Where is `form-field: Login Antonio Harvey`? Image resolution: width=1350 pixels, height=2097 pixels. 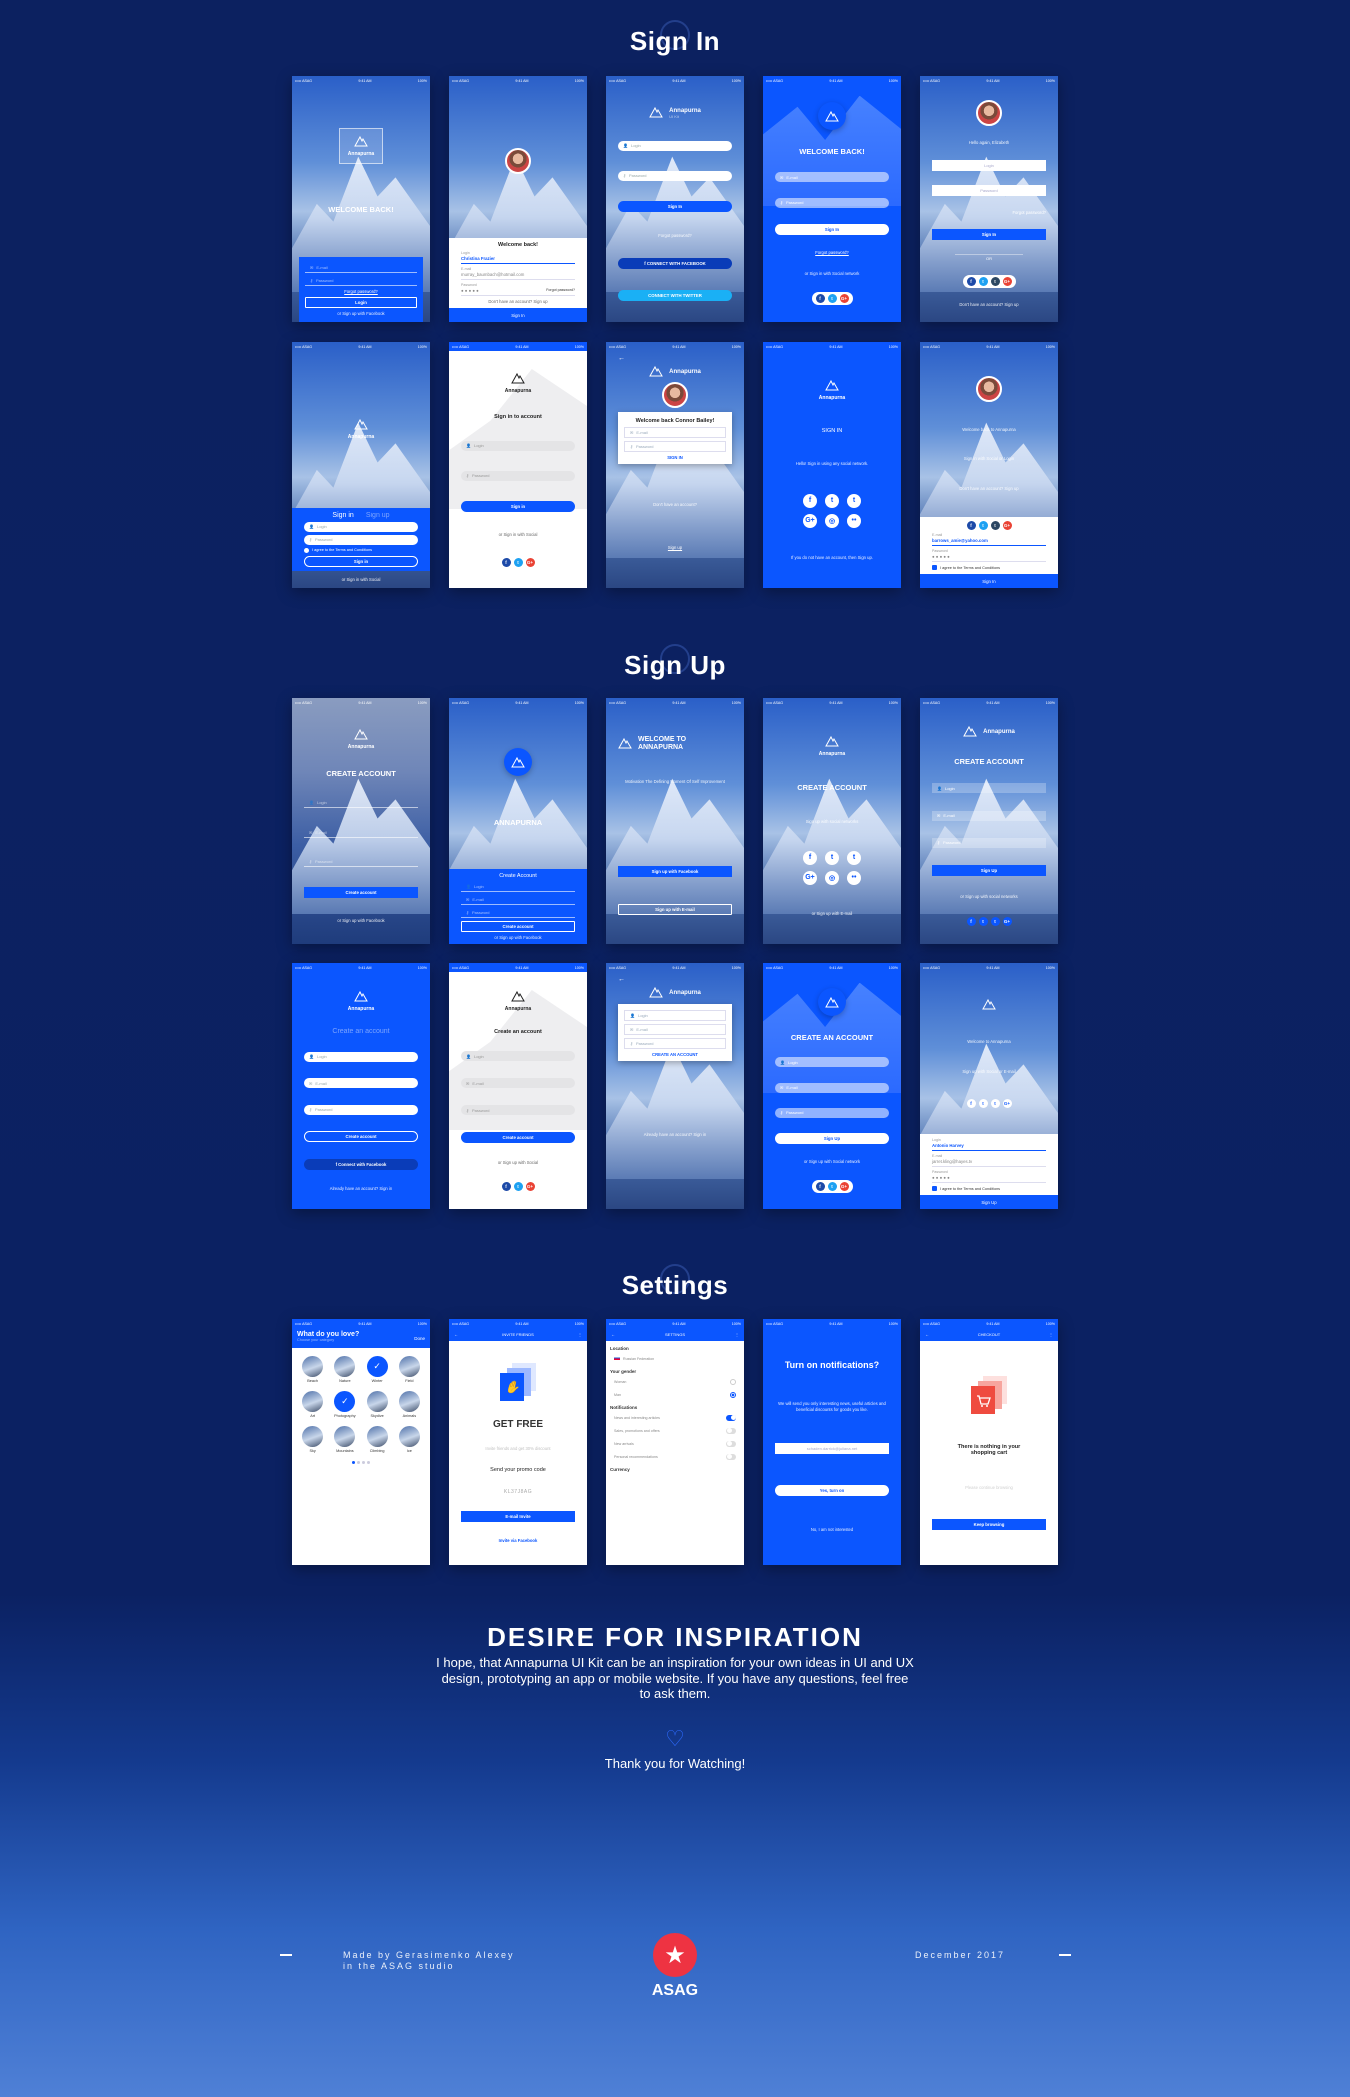
form-field: Login Antonio Harvey is located at coordinates (989, 1144).